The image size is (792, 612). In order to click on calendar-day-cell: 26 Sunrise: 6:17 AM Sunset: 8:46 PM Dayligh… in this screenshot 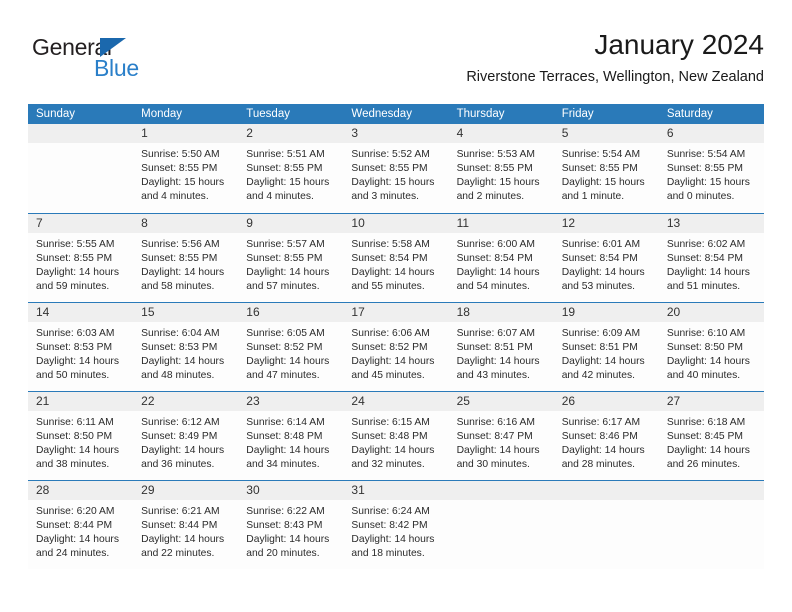, I will do `click(606, 435)`.